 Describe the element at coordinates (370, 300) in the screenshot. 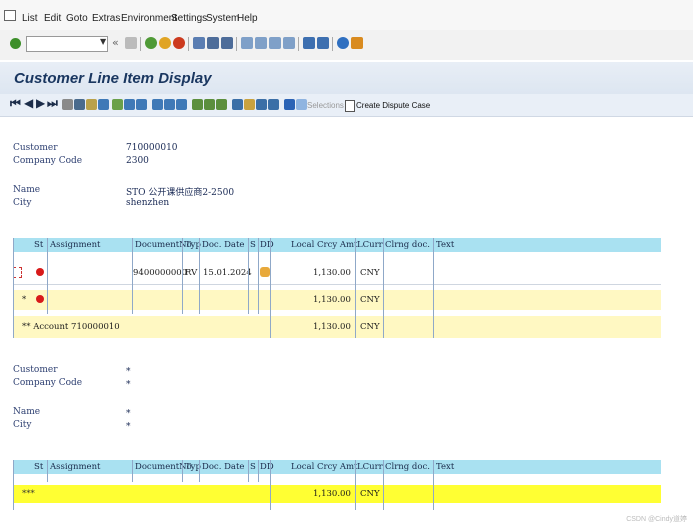

I see `subtotal-currency: CNY` at that location.